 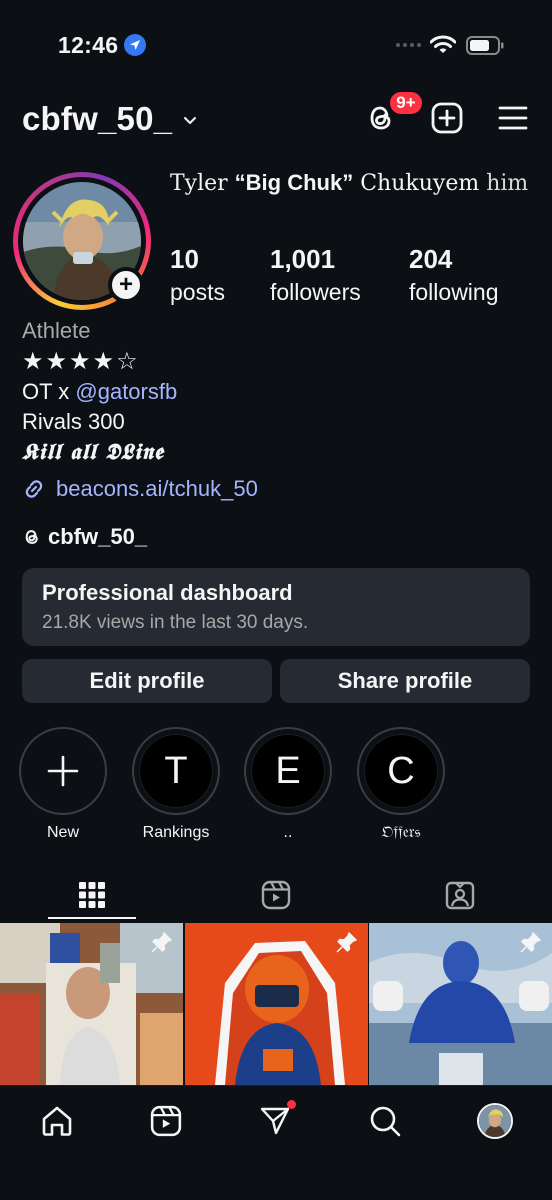 I want to click on location-arrow-icon, so click(x=135, y=45).